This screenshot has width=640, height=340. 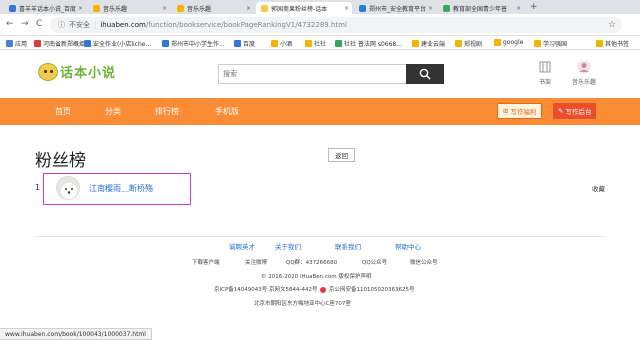 I want to click on search-button, so click(x=425, y=74).